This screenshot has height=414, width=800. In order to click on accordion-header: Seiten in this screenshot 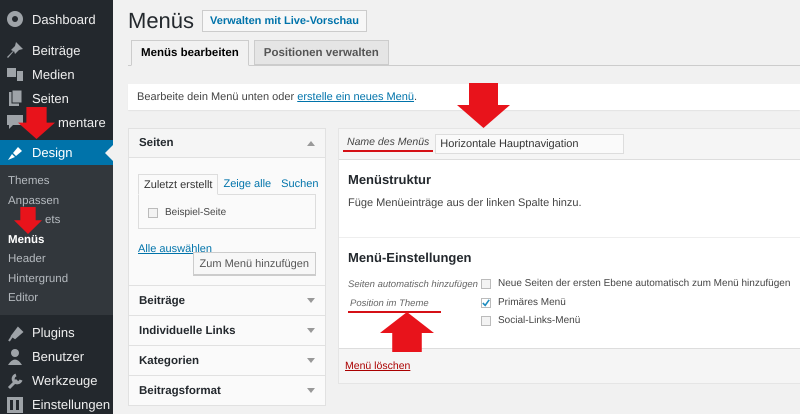, I will do `click(227, 143)`.